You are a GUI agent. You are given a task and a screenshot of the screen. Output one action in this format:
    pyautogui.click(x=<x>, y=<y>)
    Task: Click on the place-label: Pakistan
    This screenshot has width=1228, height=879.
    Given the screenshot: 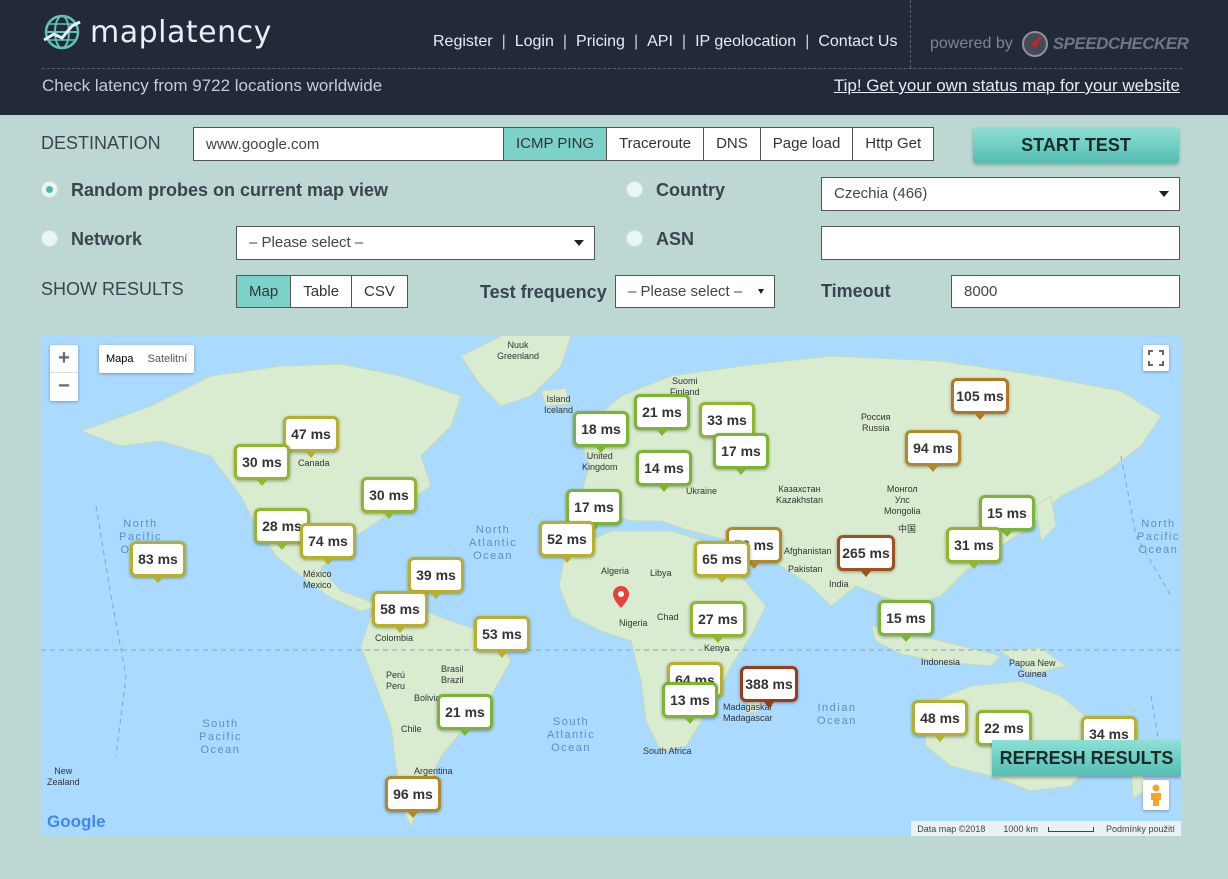 What is the action you would take?
    pyautogui.click(x=805, y=569)
    